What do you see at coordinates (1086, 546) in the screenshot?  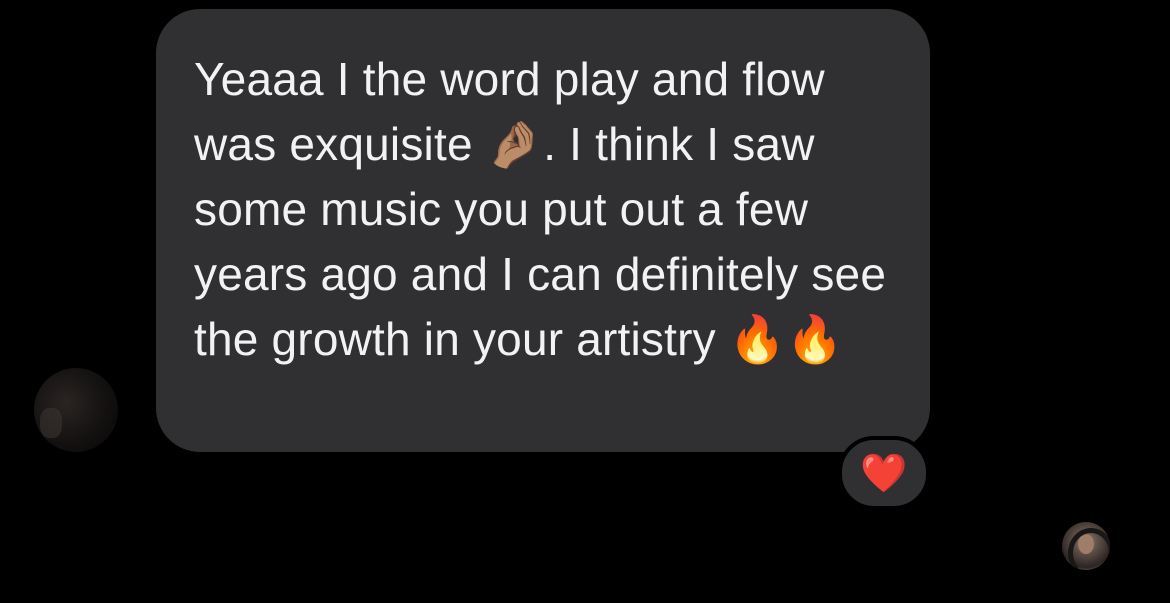 I see `read-receipt-avatar` at bounding box center [1086, 546].